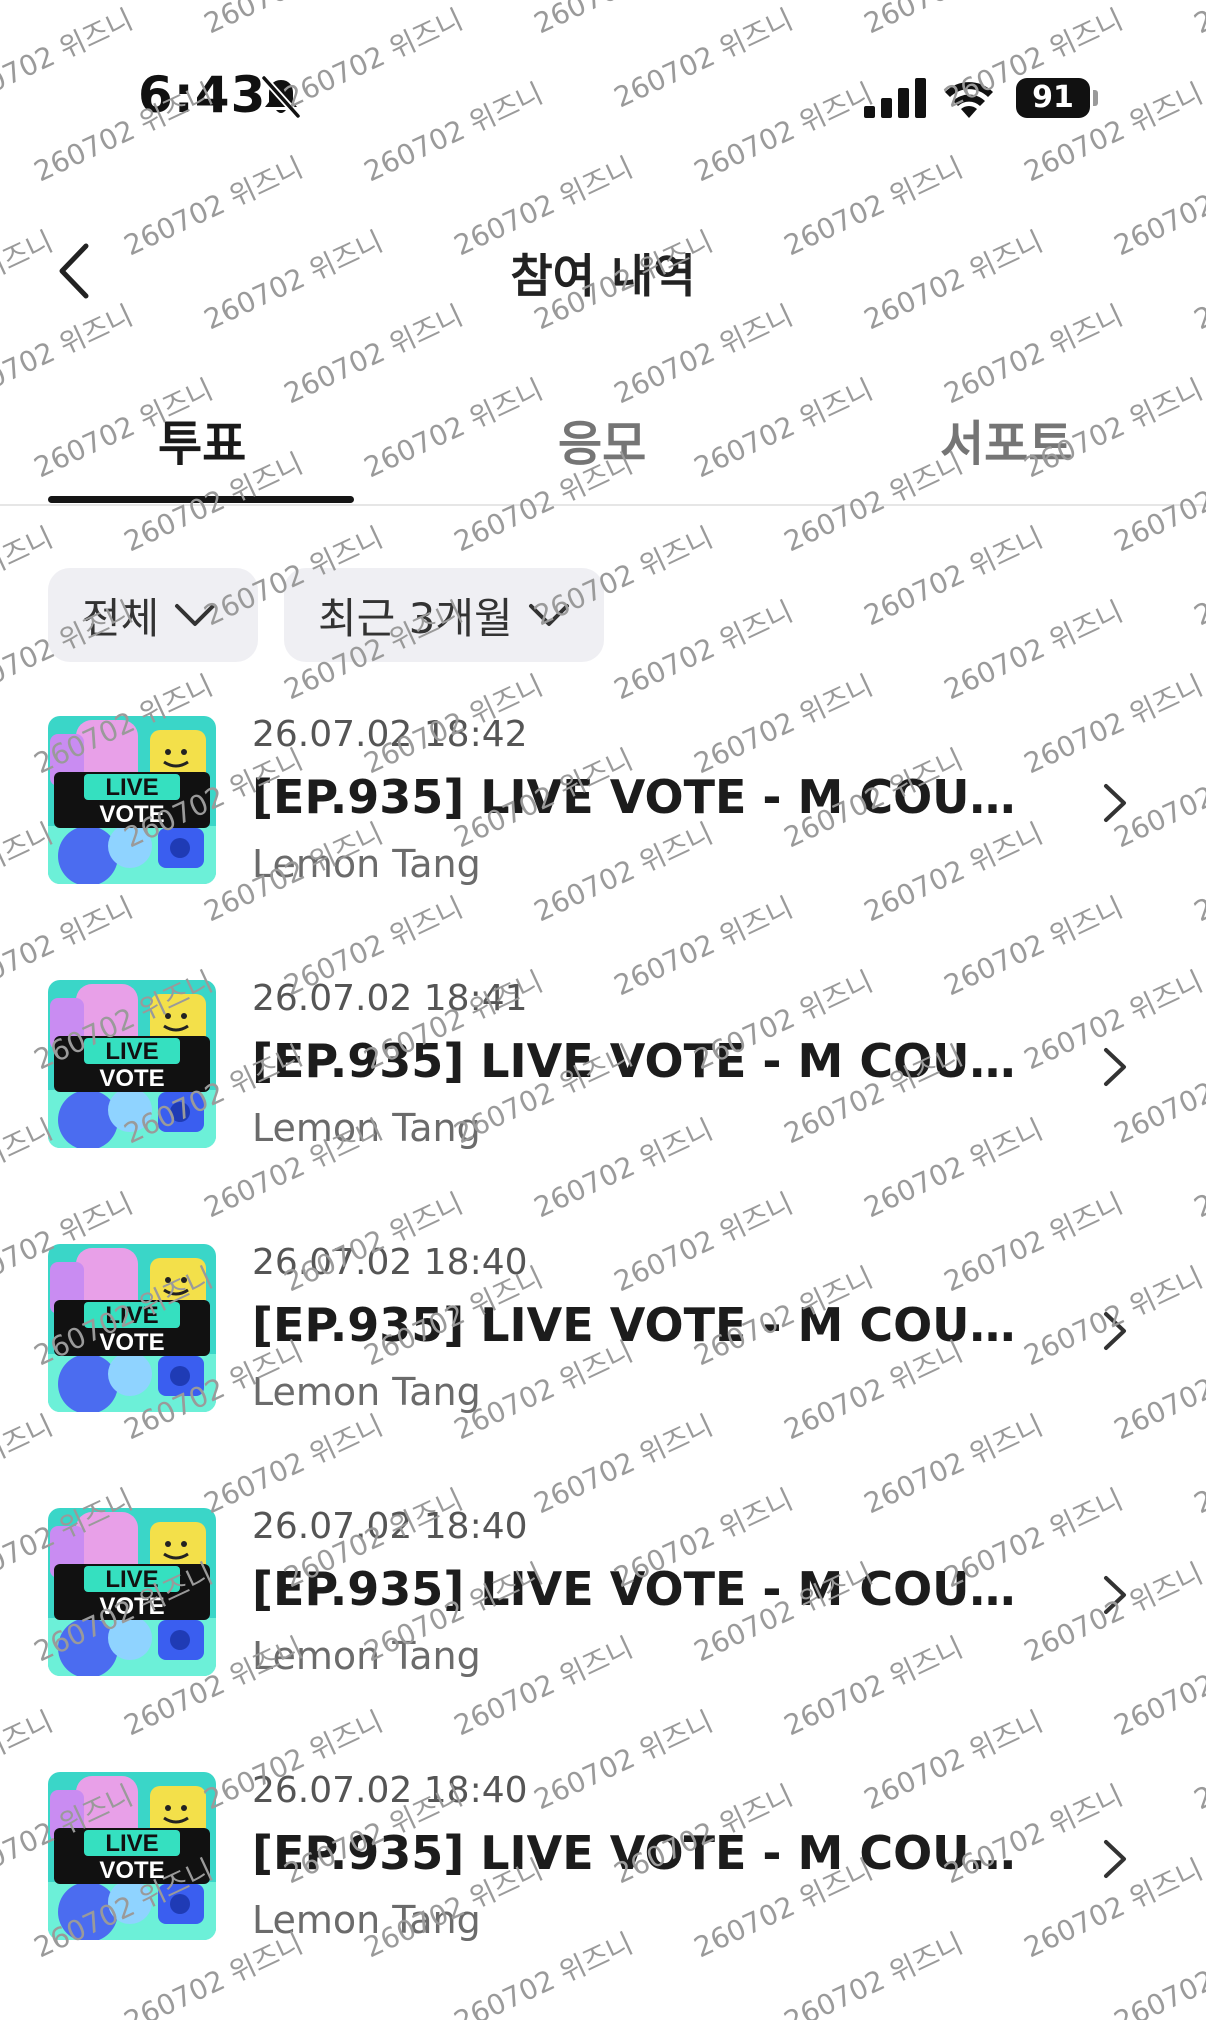 The width and height of the screenshot is (1206, 2020). What do you see at coordinates (390, 734) in the screenshot?
I see `item-date: 26.07.02 18:42` at bounding box center [390, 734].